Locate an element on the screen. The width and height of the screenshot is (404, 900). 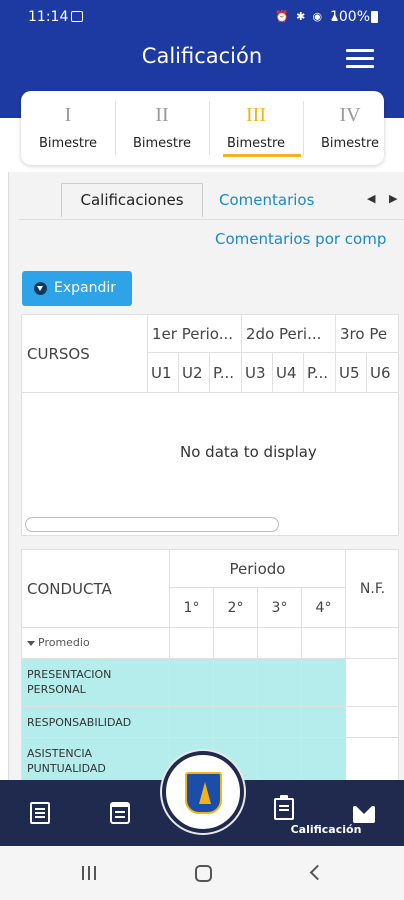
system-navigation-bar is located at coordinates (202, 873).